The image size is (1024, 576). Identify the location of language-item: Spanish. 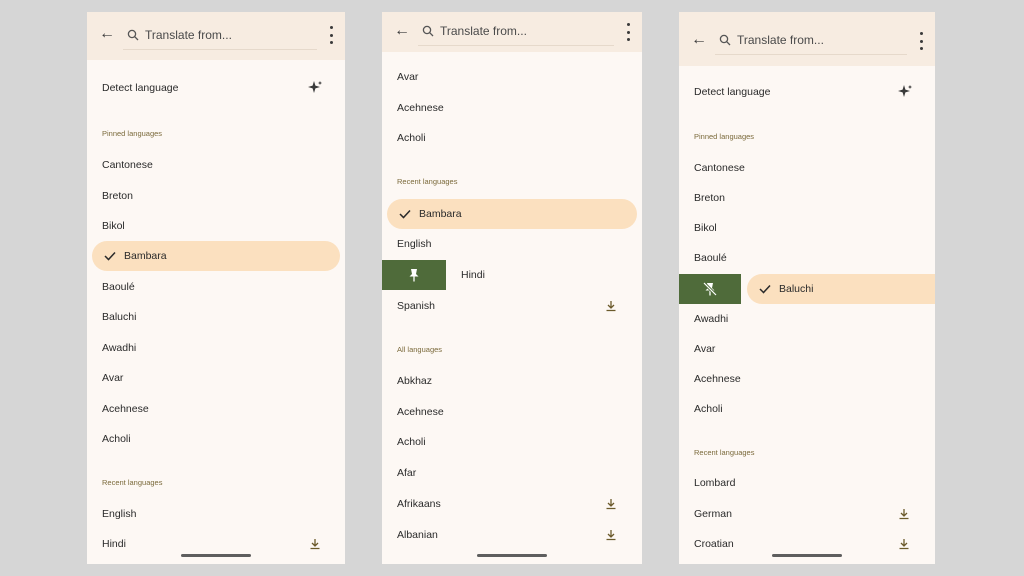
(416, 306).